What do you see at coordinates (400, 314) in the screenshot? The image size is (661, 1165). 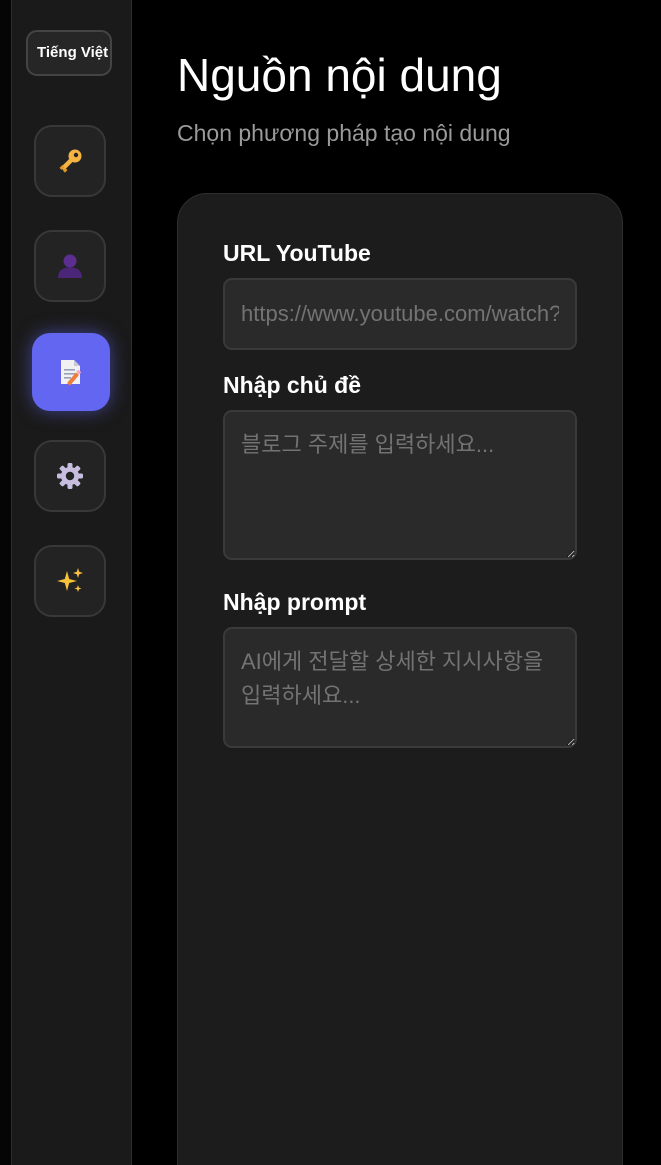 I see `youtube-url-input` at bounding box center [400, 314].